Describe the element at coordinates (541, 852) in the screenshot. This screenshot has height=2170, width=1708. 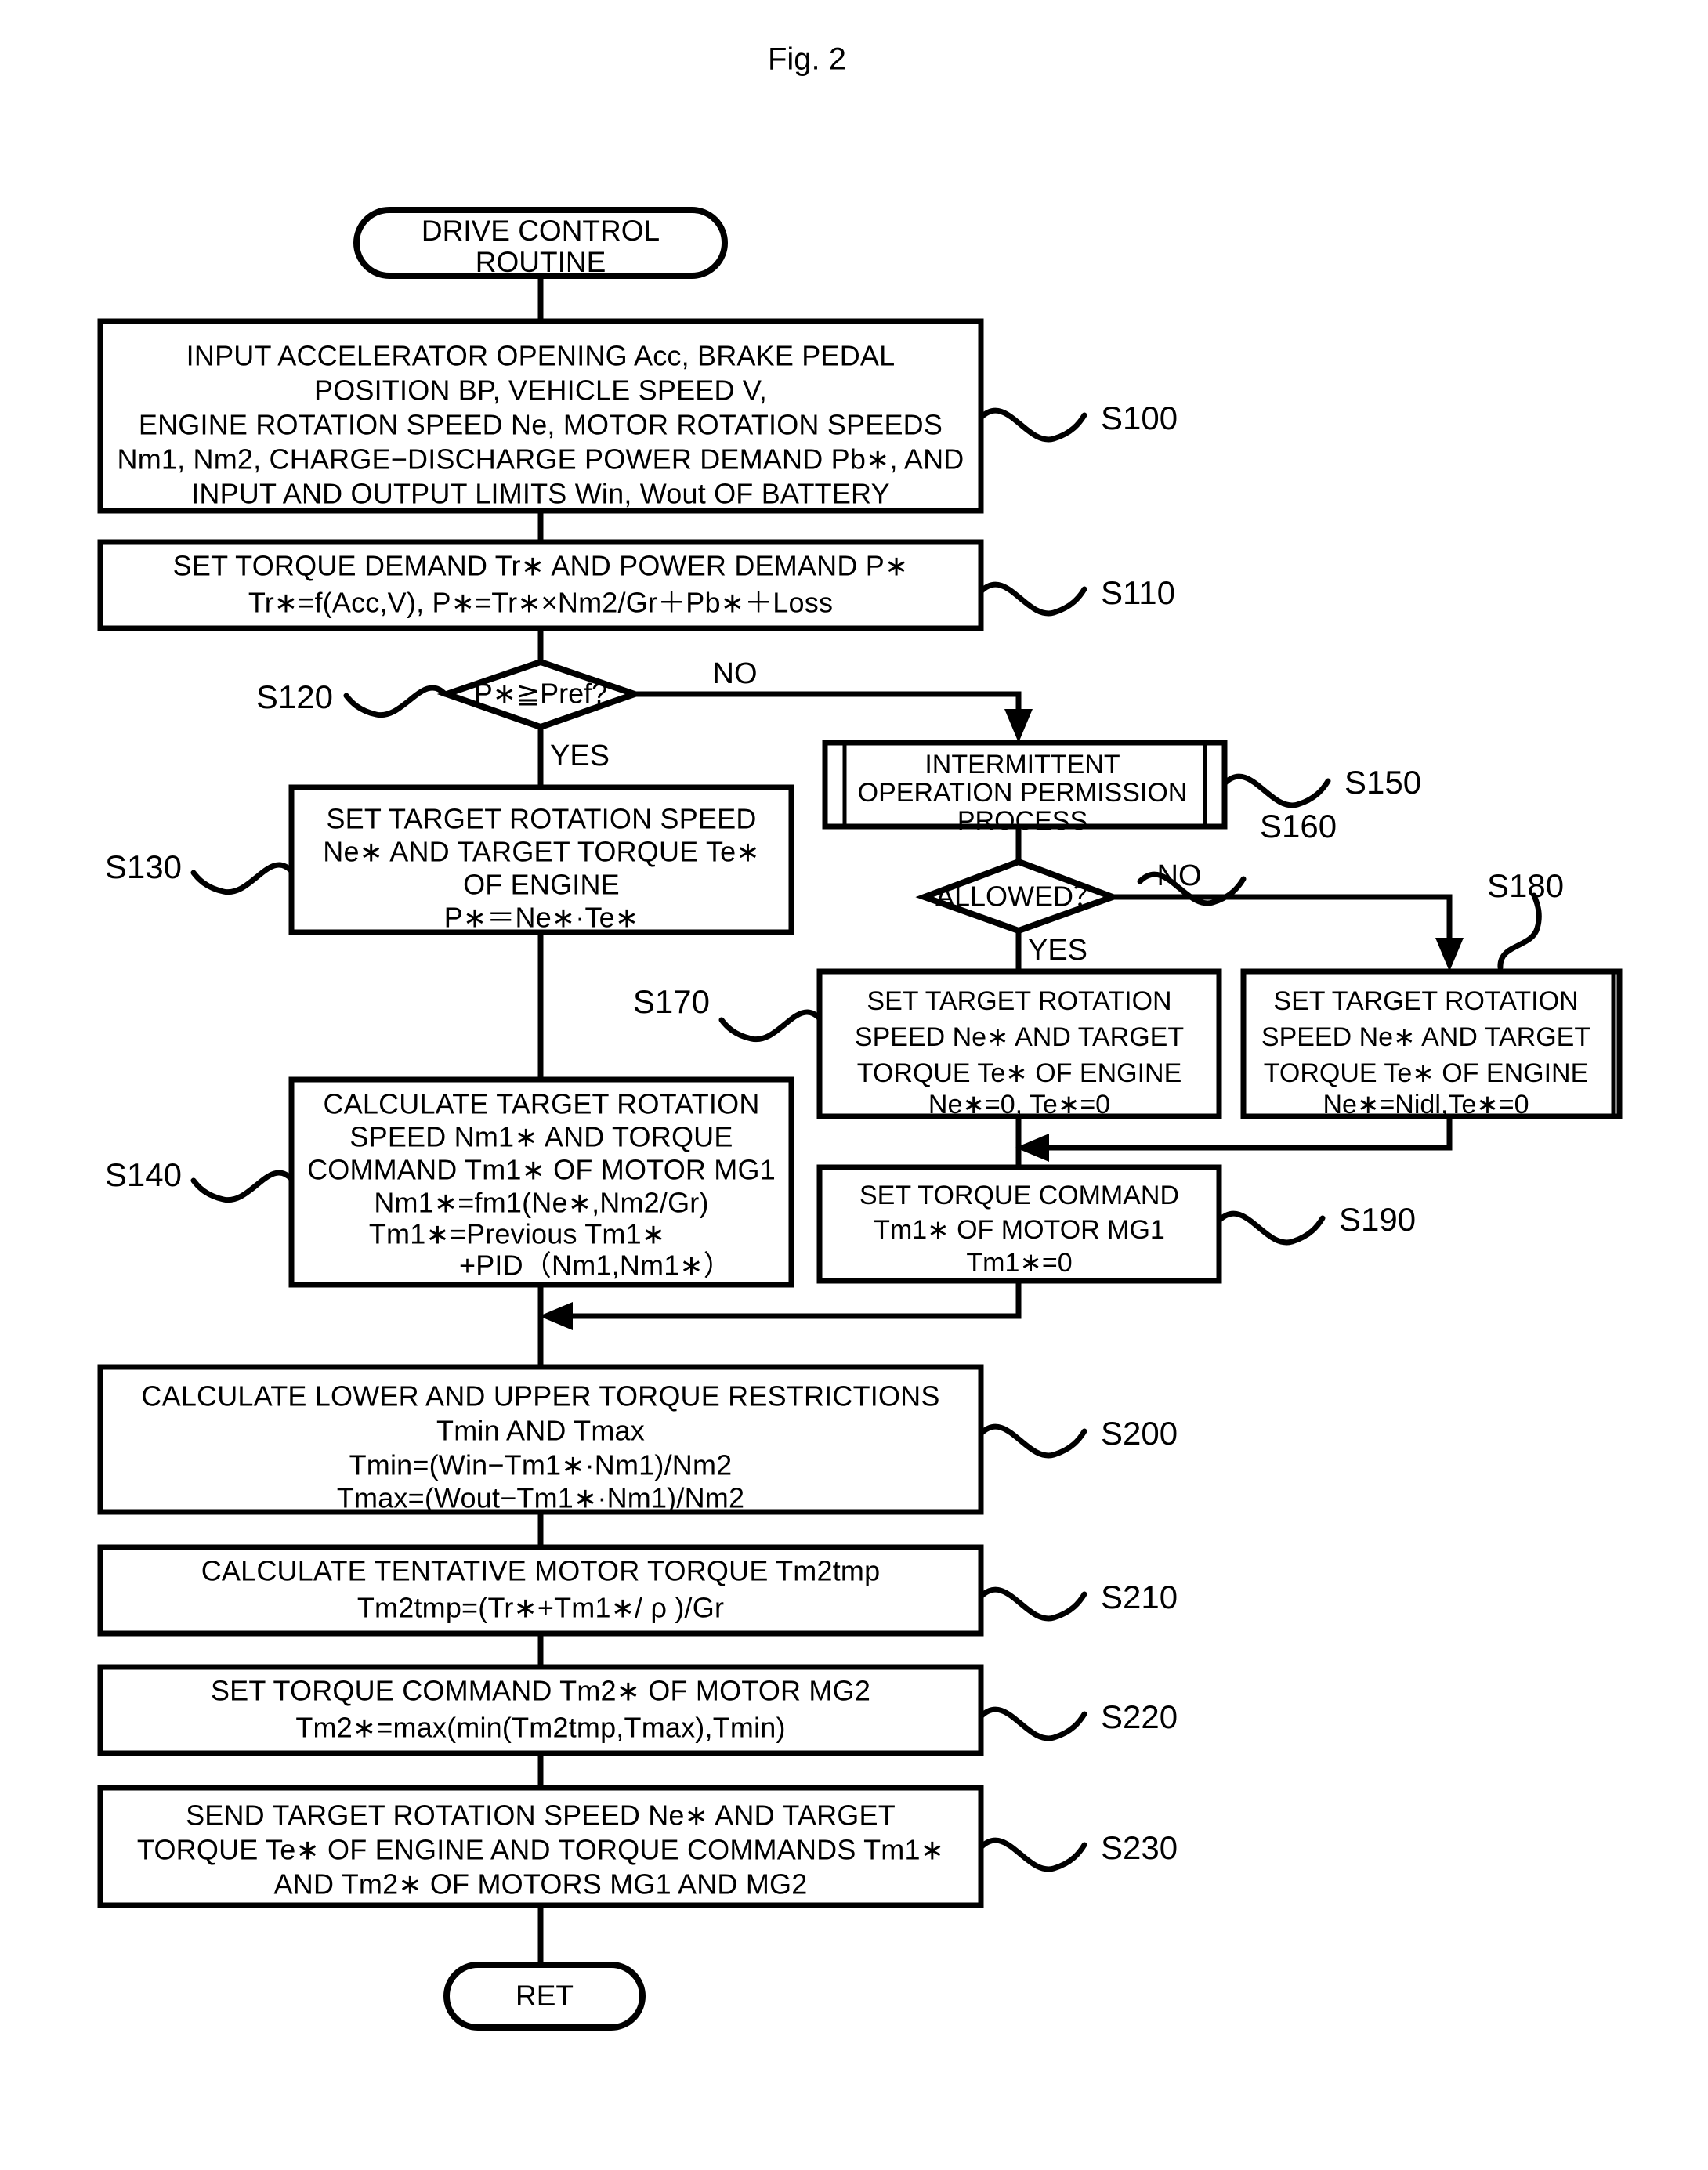
I see `s130-line-2: Ne∗ AND TARGET TORQUE Te∗` at that location.